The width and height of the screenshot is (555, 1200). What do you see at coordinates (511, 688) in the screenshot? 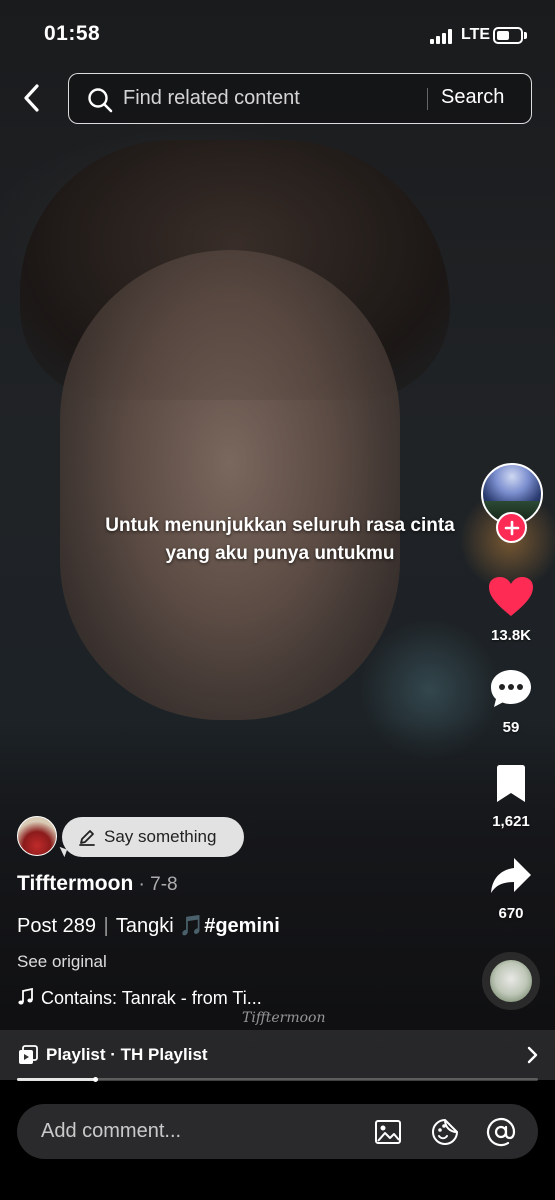
I see `comment-bubble-icon` at bounding box center [511, 688].